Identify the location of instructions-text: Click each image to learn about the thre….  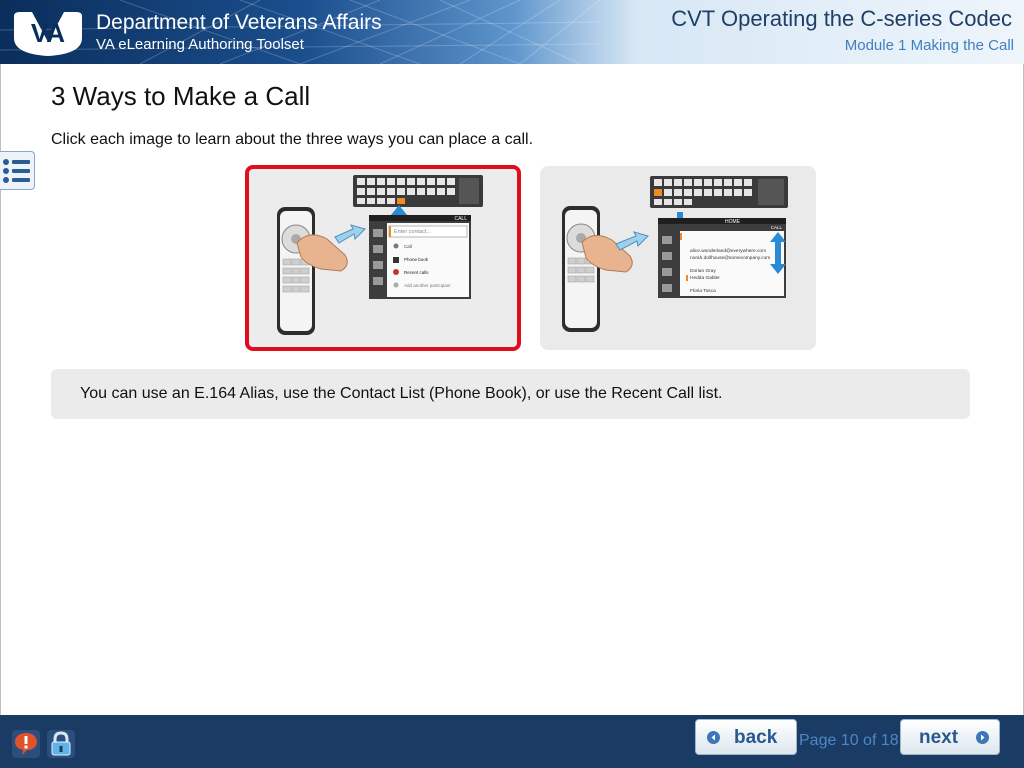
(292, 139).